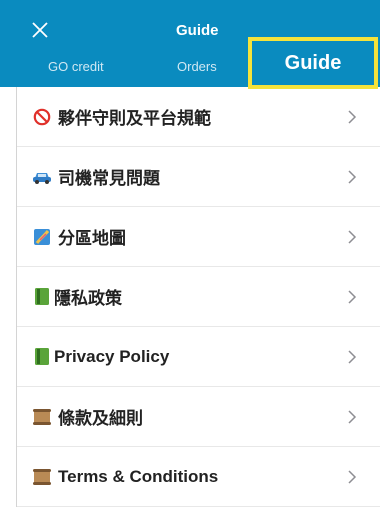 The width and height of the screenshot is (380, 509). I want to click on list-item-terms-zh: 條款及細則, so click(198, 417).